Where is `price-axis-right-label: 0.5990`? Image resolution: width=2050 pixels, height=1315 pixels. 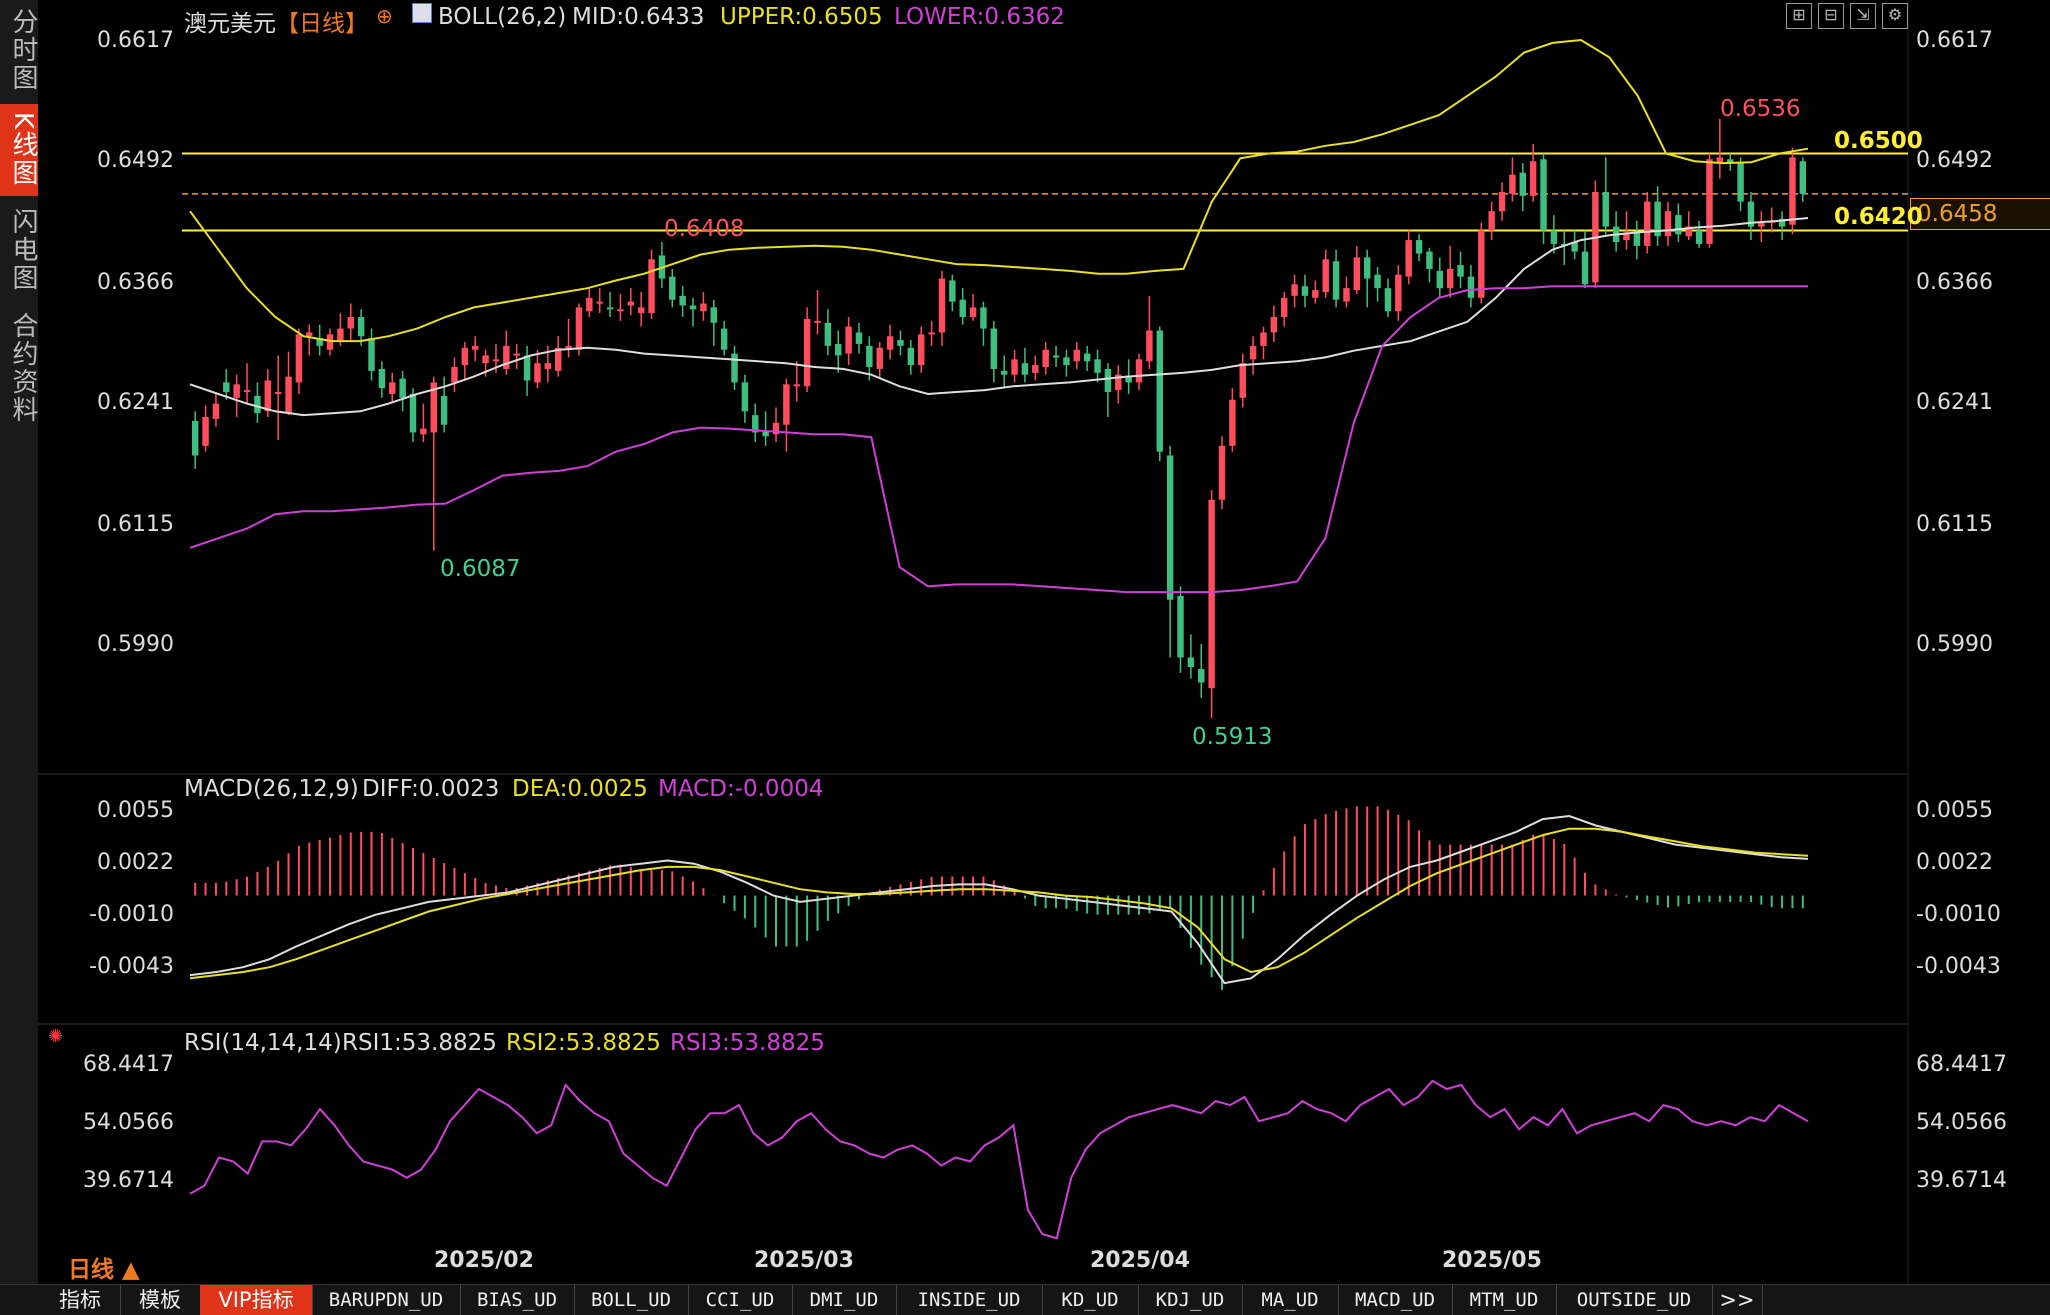 price-axis-right-label: 0.5990 is located at coordinates (1954, 644).